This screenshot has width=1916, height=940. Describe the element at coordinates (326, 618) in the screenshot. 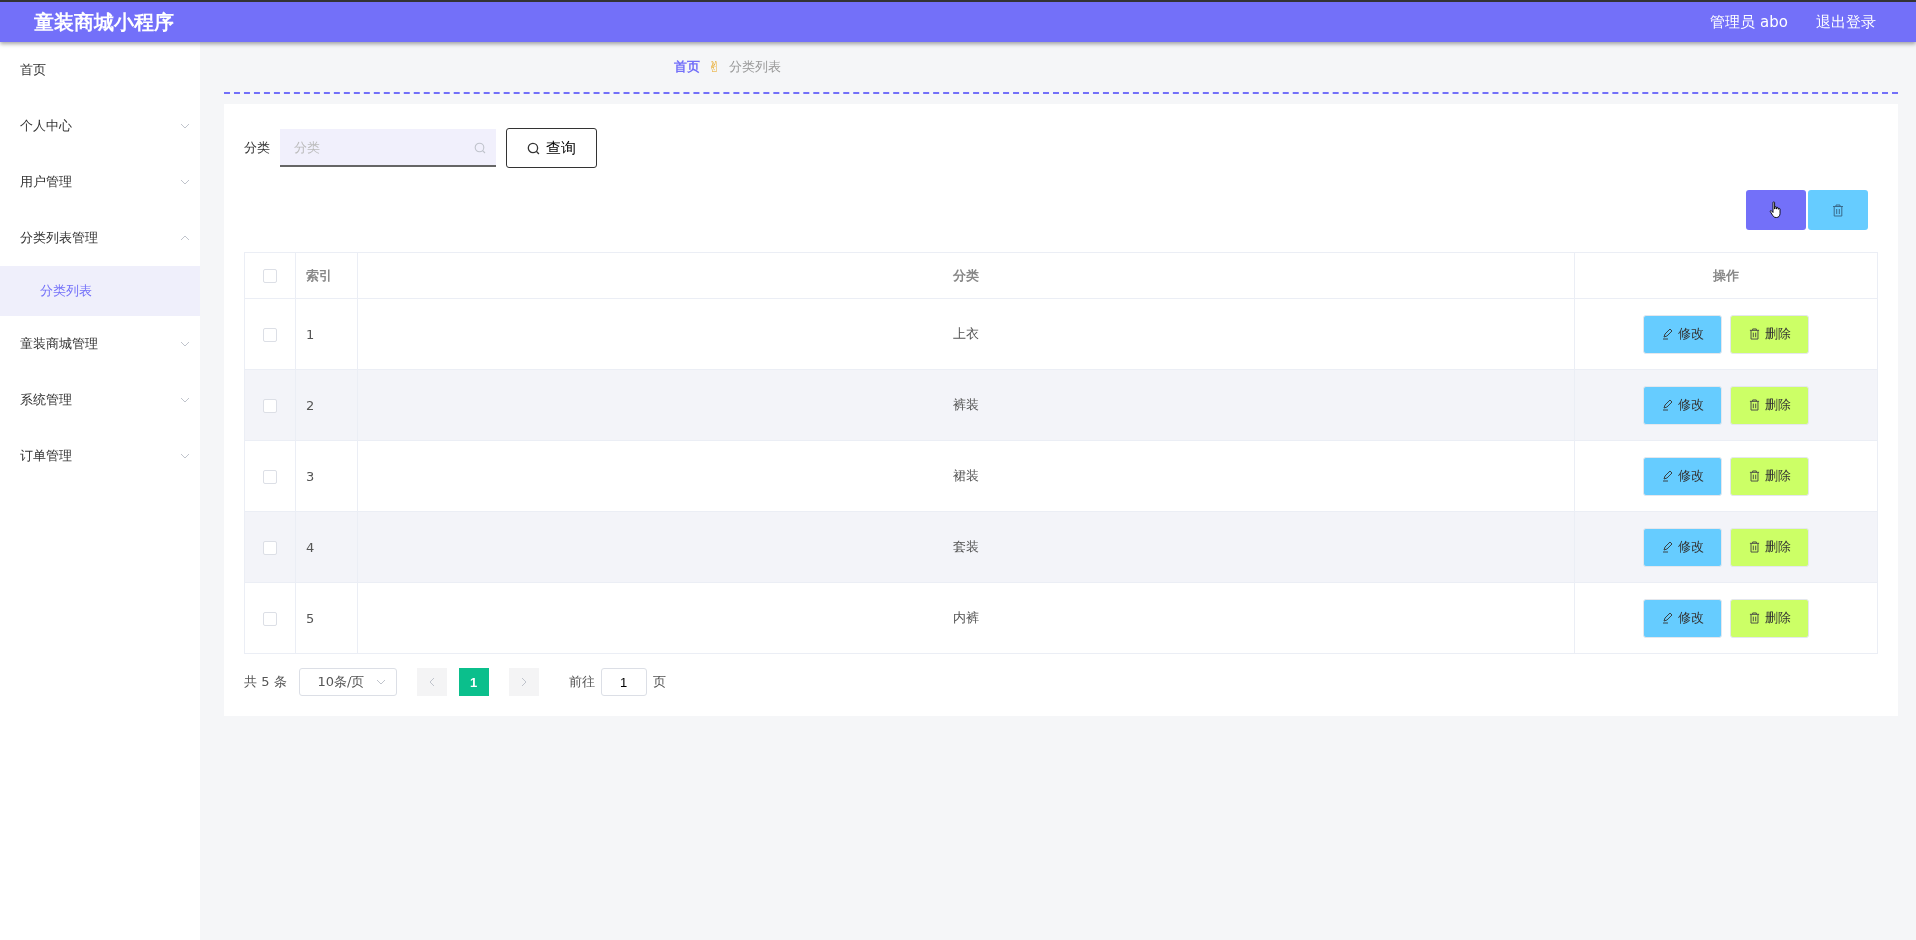

I see `table-cell: 5` at that location.